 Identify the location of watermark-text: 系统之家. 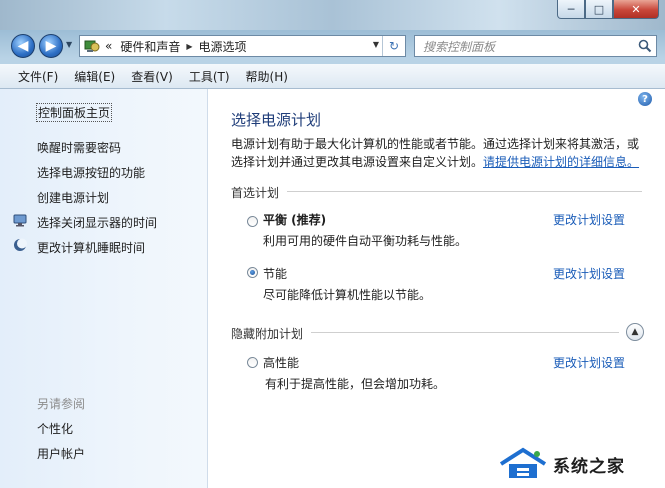
(589, 466).